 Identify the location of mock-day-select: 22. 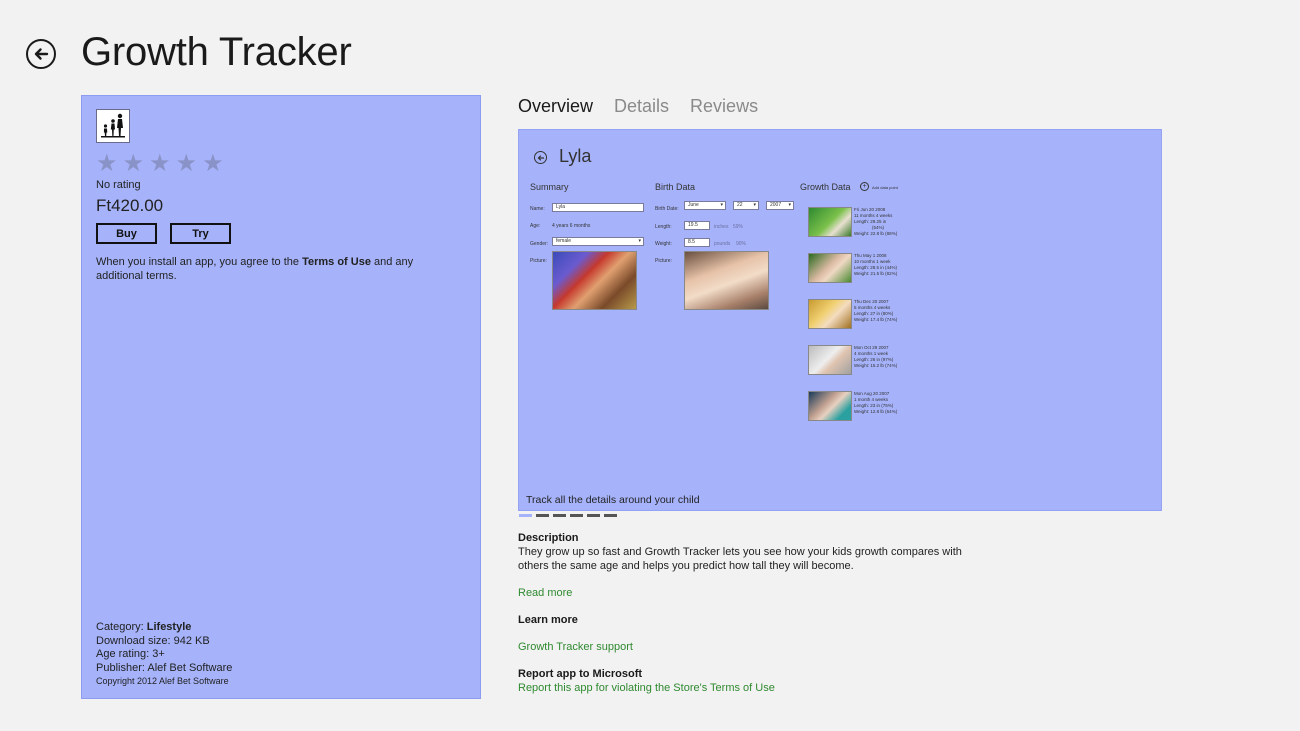
(746, 205).